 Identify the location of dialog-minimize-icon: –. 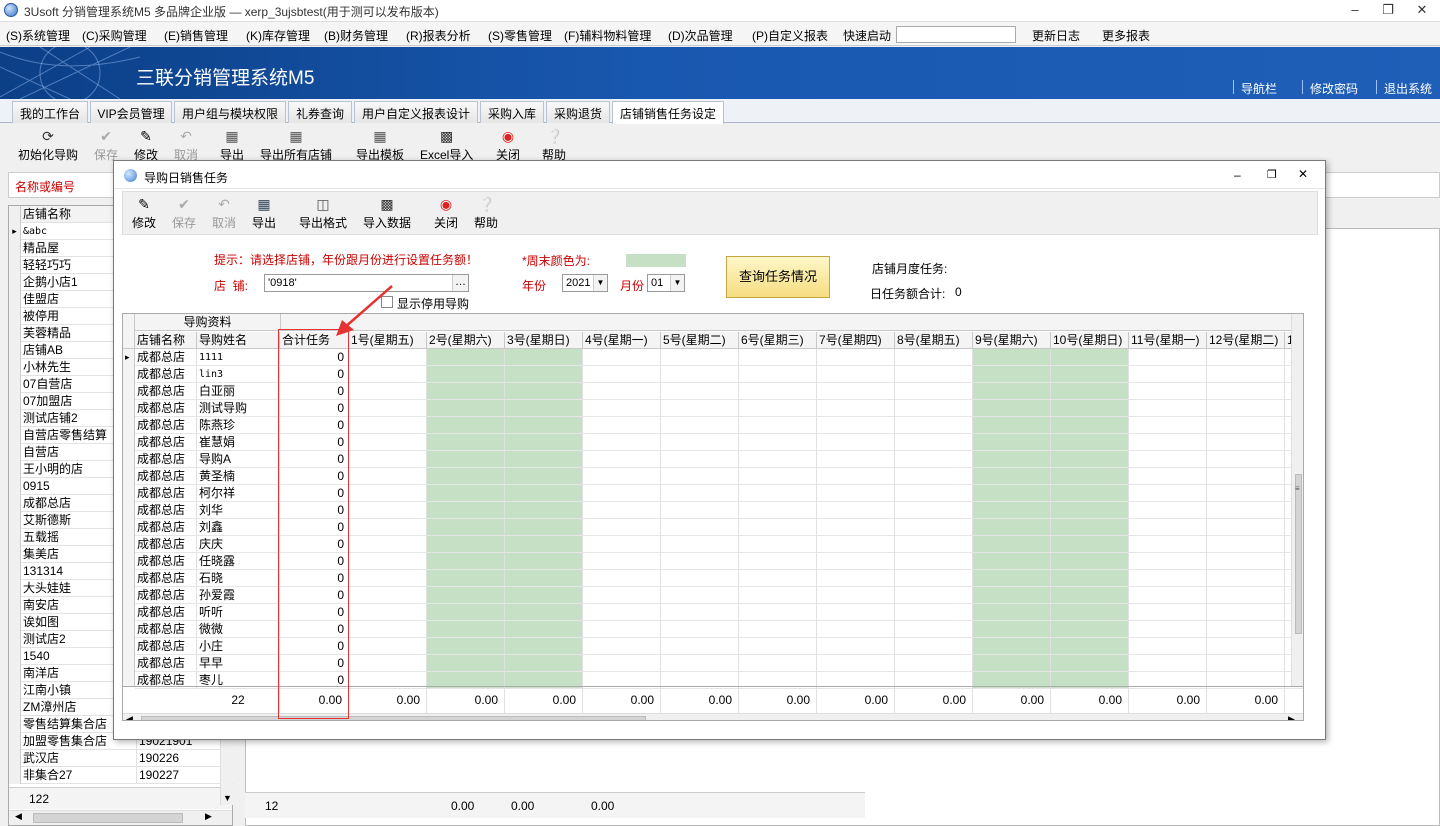
(1237, 175).